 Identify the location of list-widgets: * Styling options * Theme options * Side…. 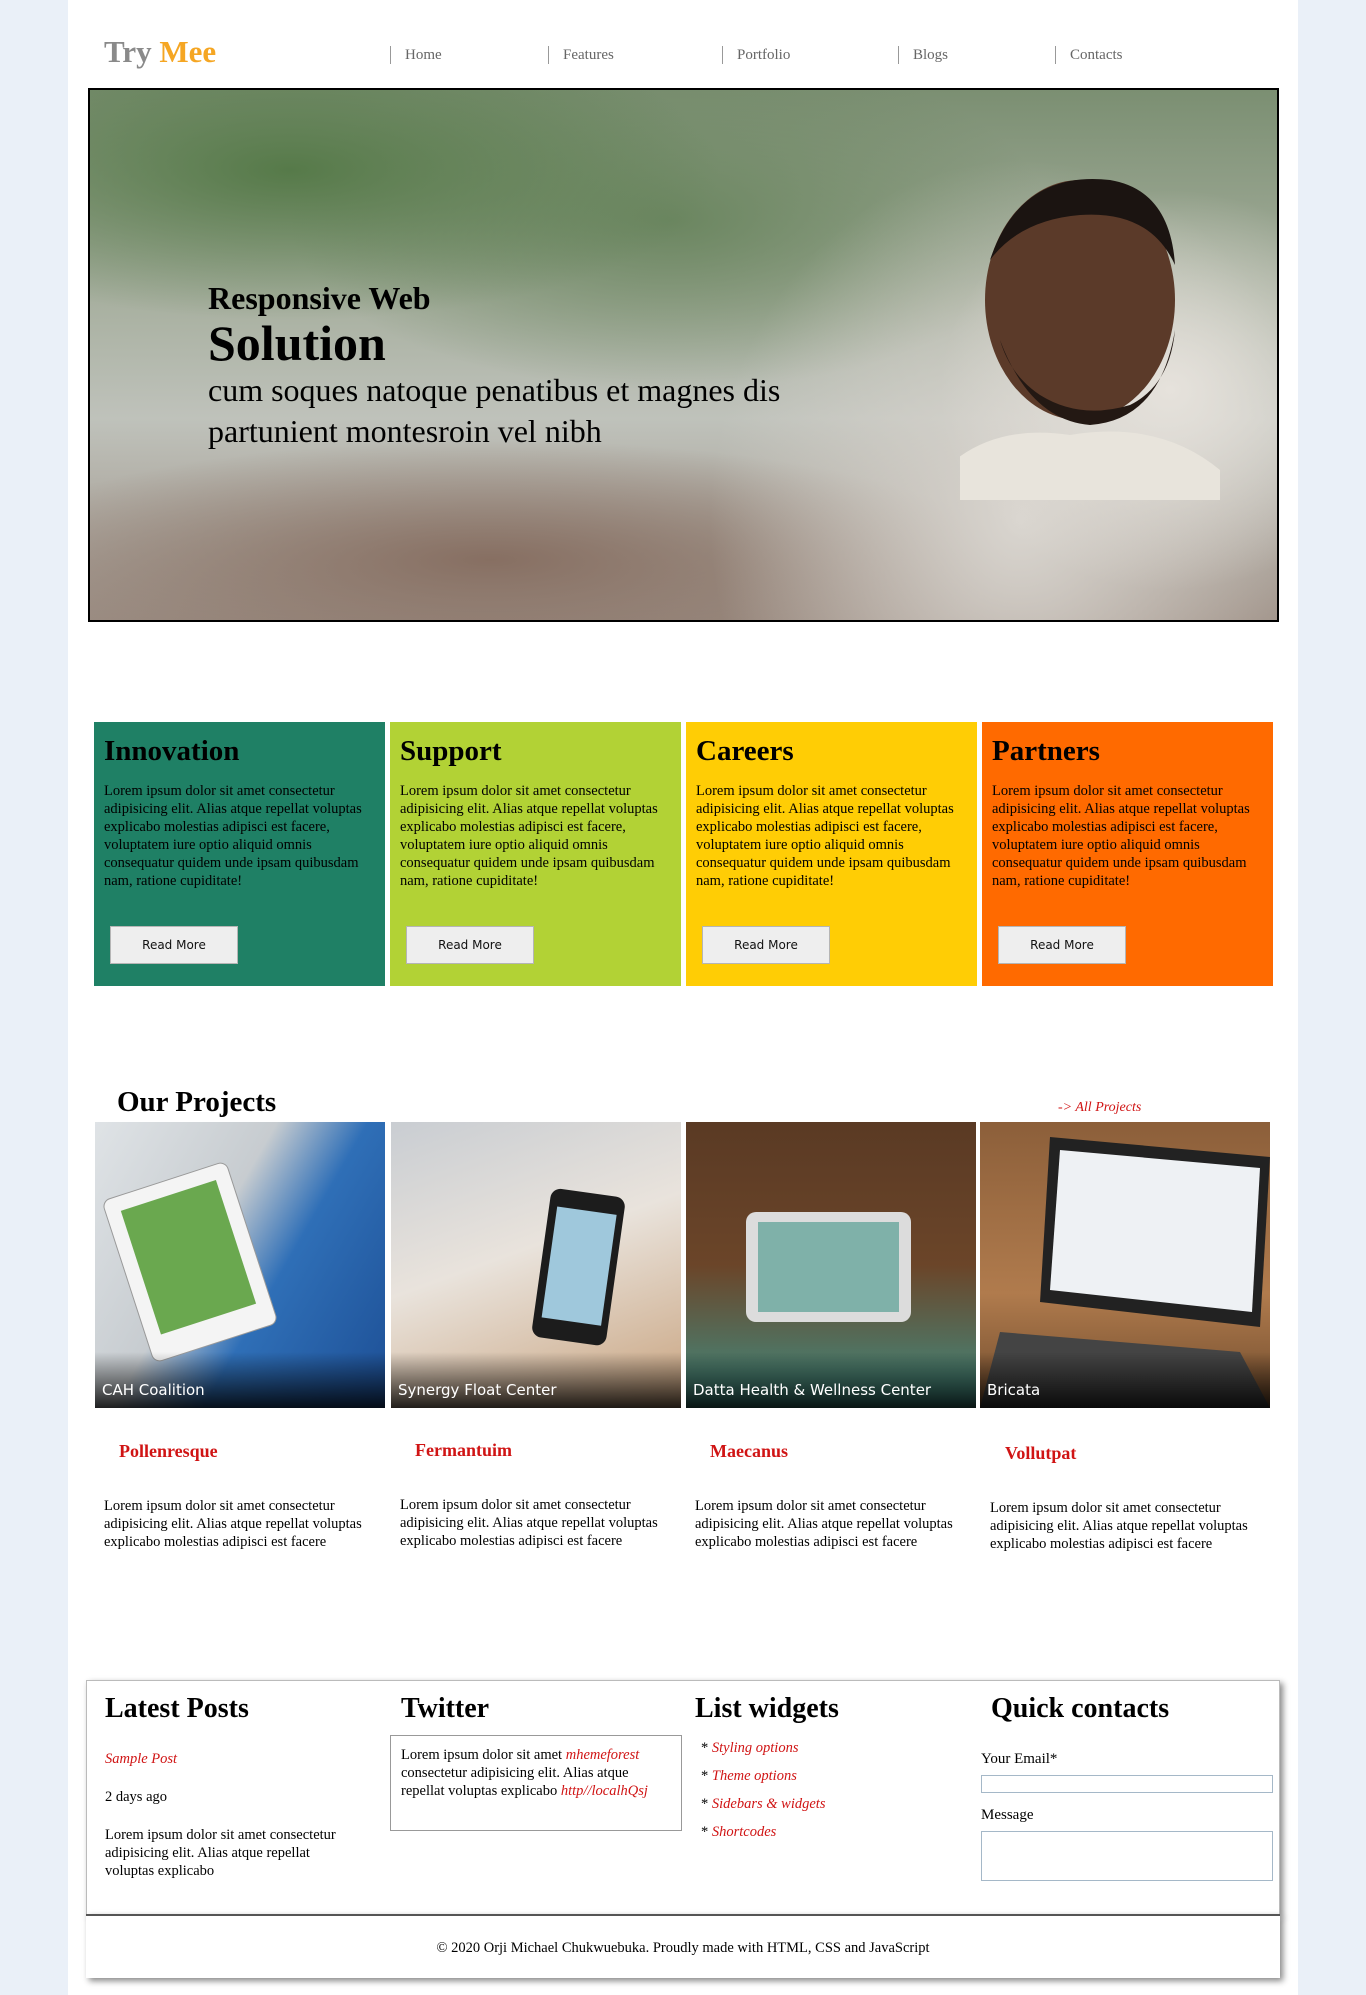
(763, 1790).